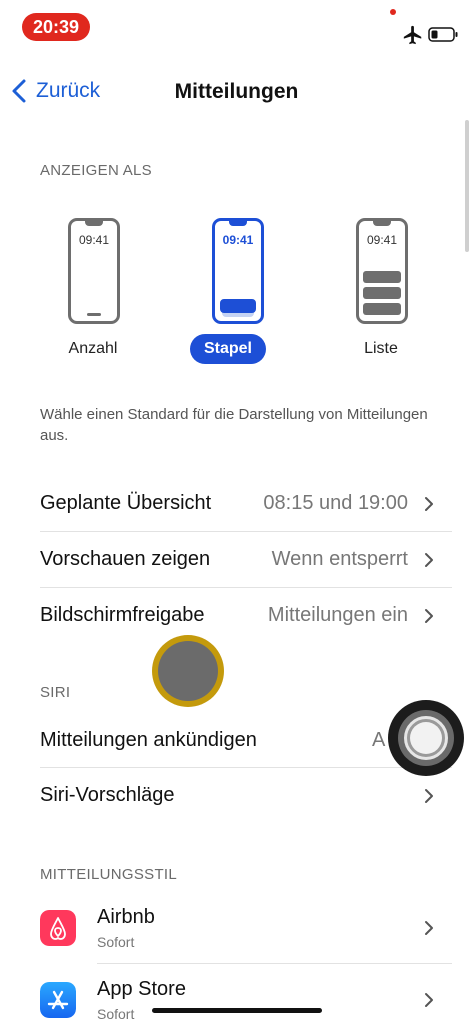 This screenshot has height=1024, width=473. Describe the element at coordinates (126, 503) in the screenshot. I see `row-label: Geplante Übersicht` at that location.